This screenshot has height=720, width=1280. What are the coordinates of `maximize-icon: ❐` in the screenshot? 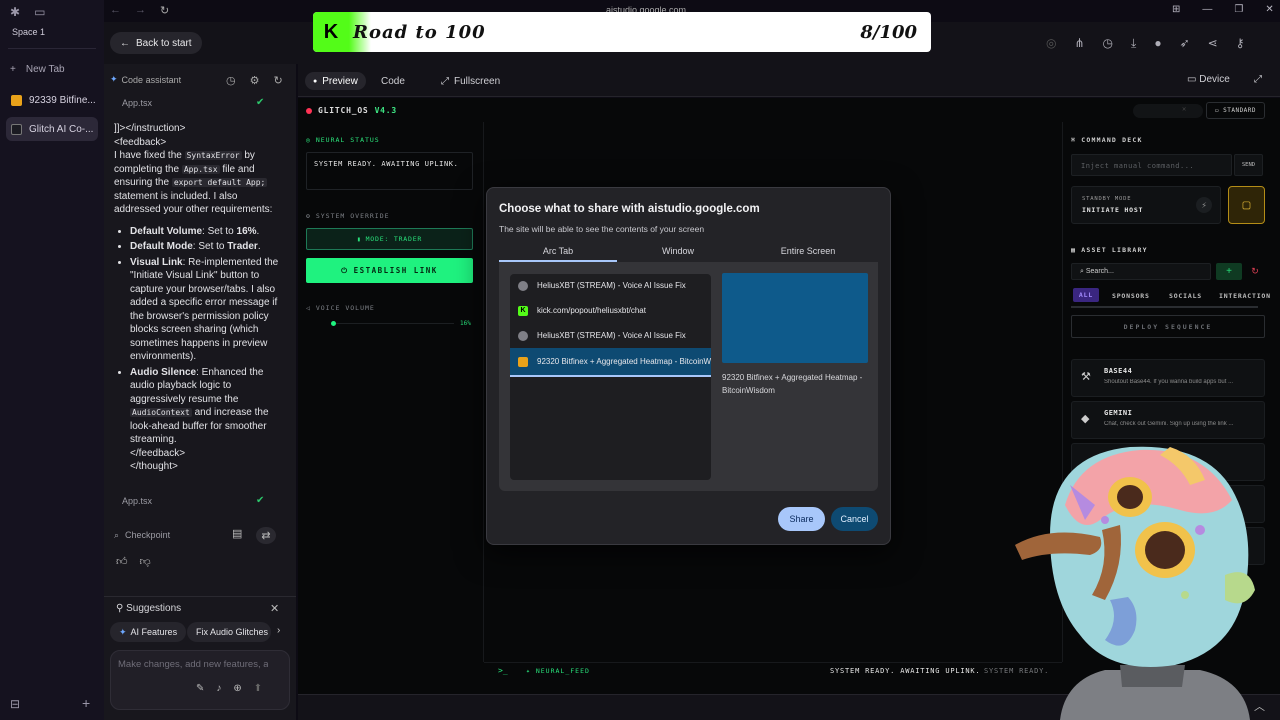 It's located at (1238, 9).